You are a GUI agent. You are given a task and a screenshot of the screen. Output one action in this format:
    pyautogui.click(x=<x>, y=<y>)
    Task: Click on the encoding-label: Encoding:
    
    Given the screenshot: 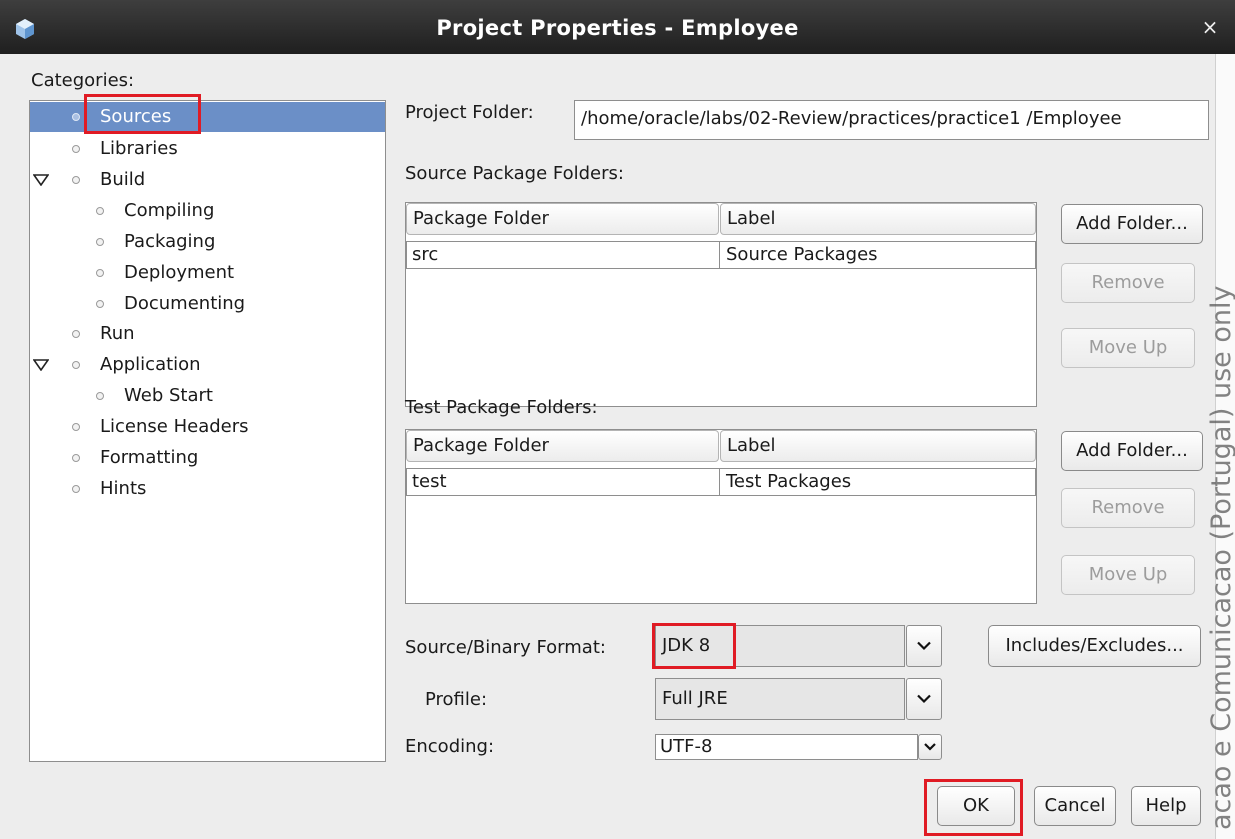 What is the action you would take?
    pyautogui.click(x=450, y=746)
    